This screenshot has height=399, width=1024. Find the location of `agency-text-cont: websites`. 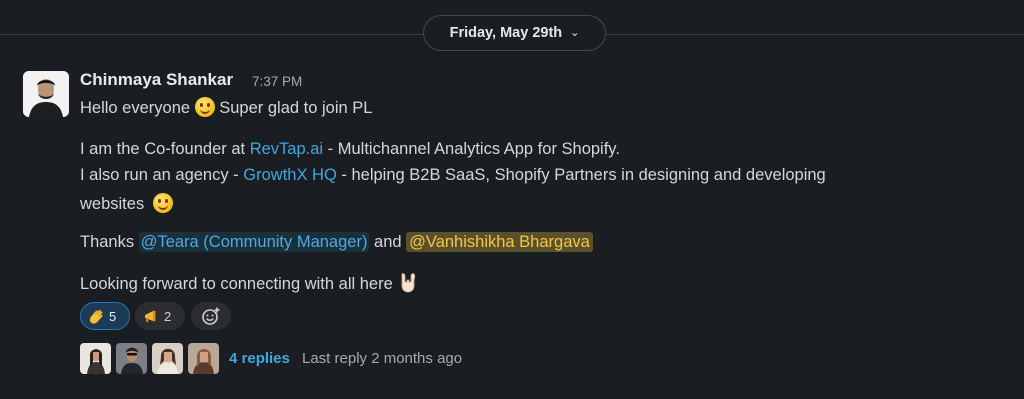

agency-text-cont: websites is located at coordinates (112, 204).